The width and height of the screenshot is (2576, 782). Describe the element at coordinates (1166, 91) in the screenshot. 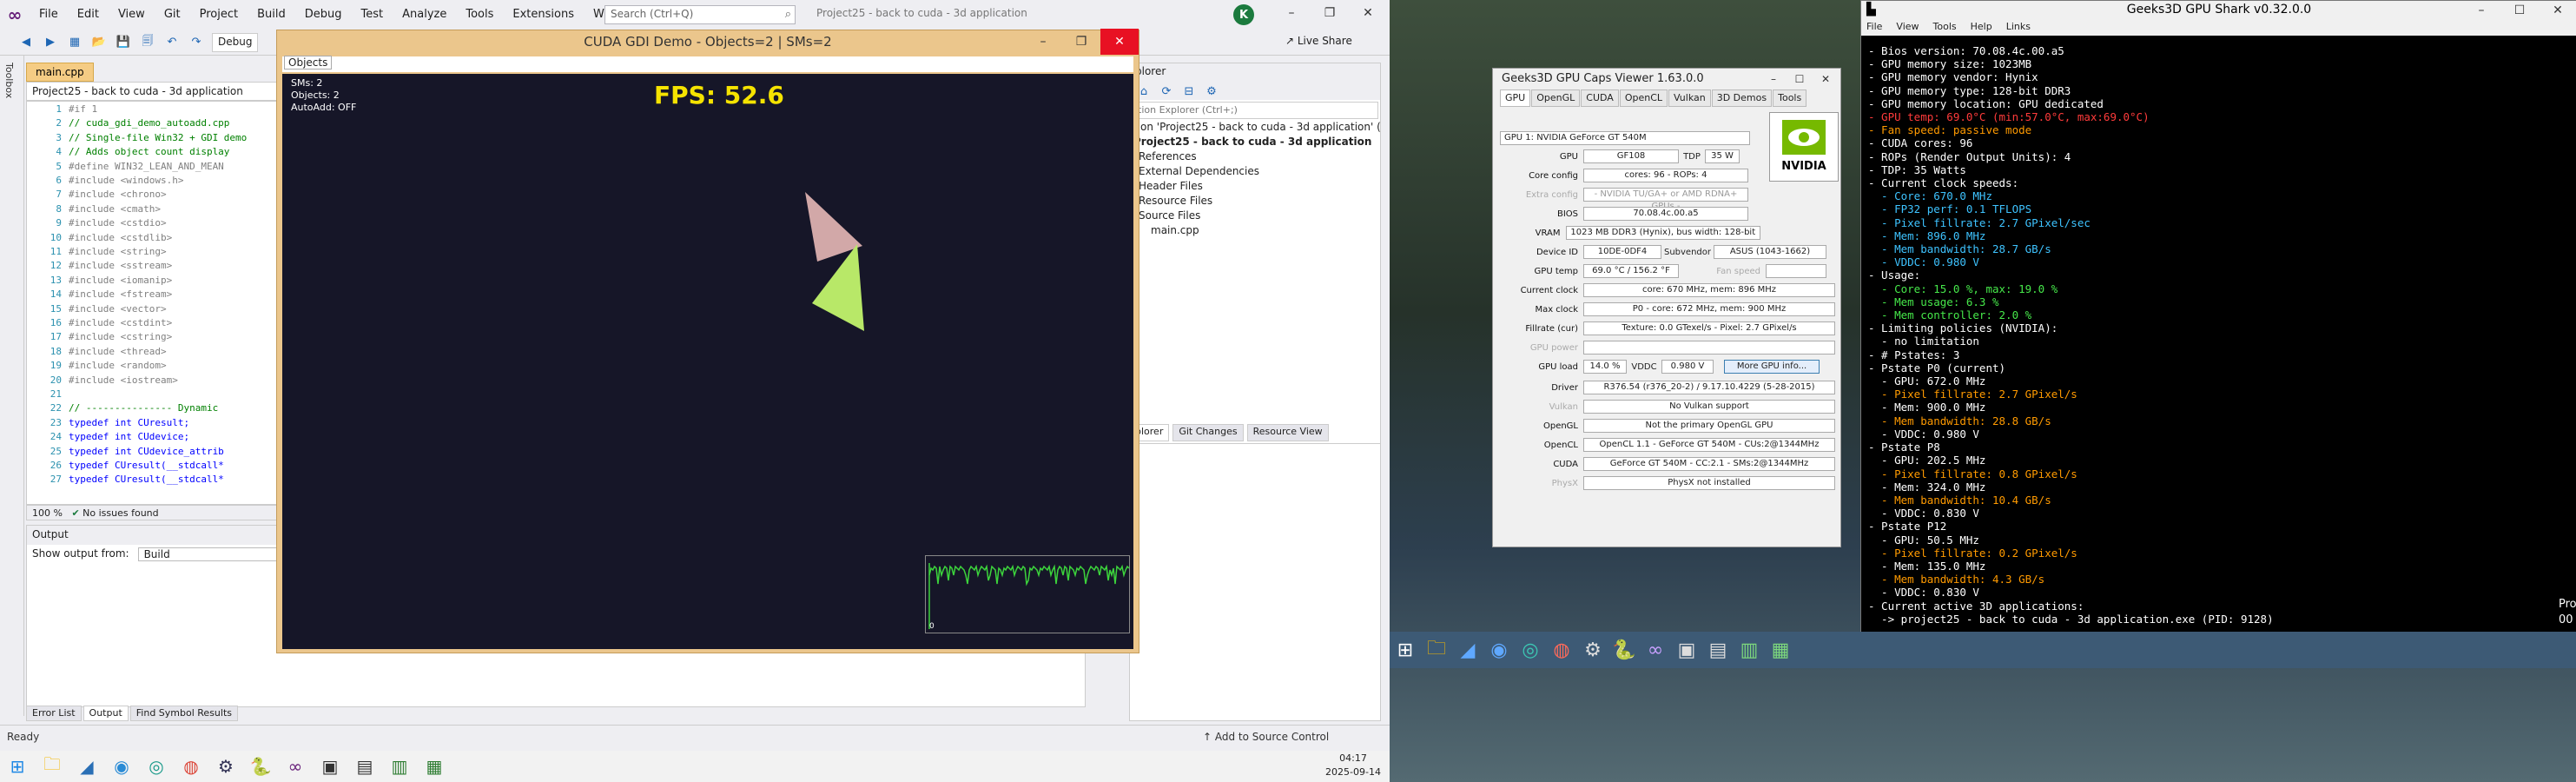

I see `sync-icon: ⟳` at that location.